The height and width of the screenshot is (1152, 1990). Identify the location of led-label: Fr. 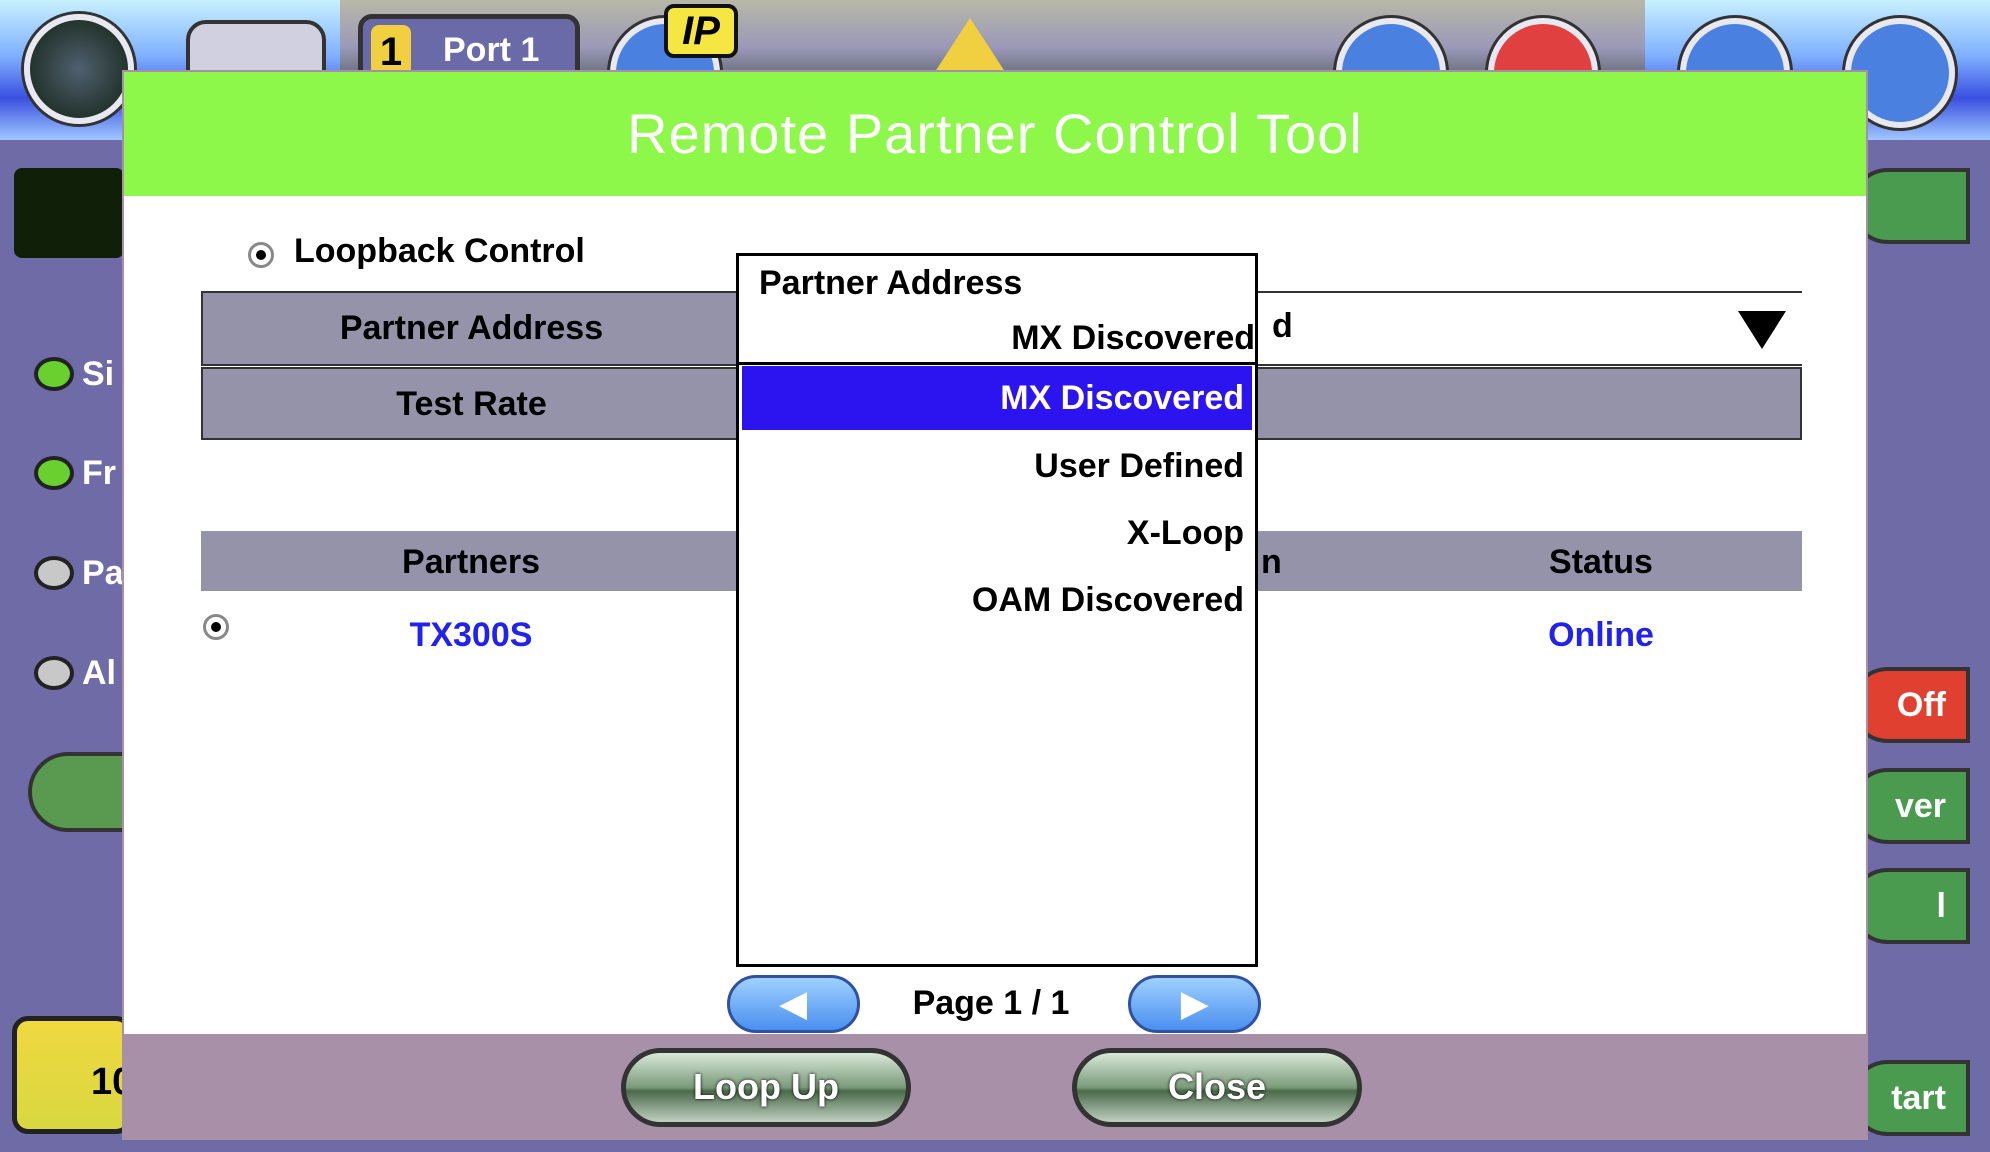
(99, 473).